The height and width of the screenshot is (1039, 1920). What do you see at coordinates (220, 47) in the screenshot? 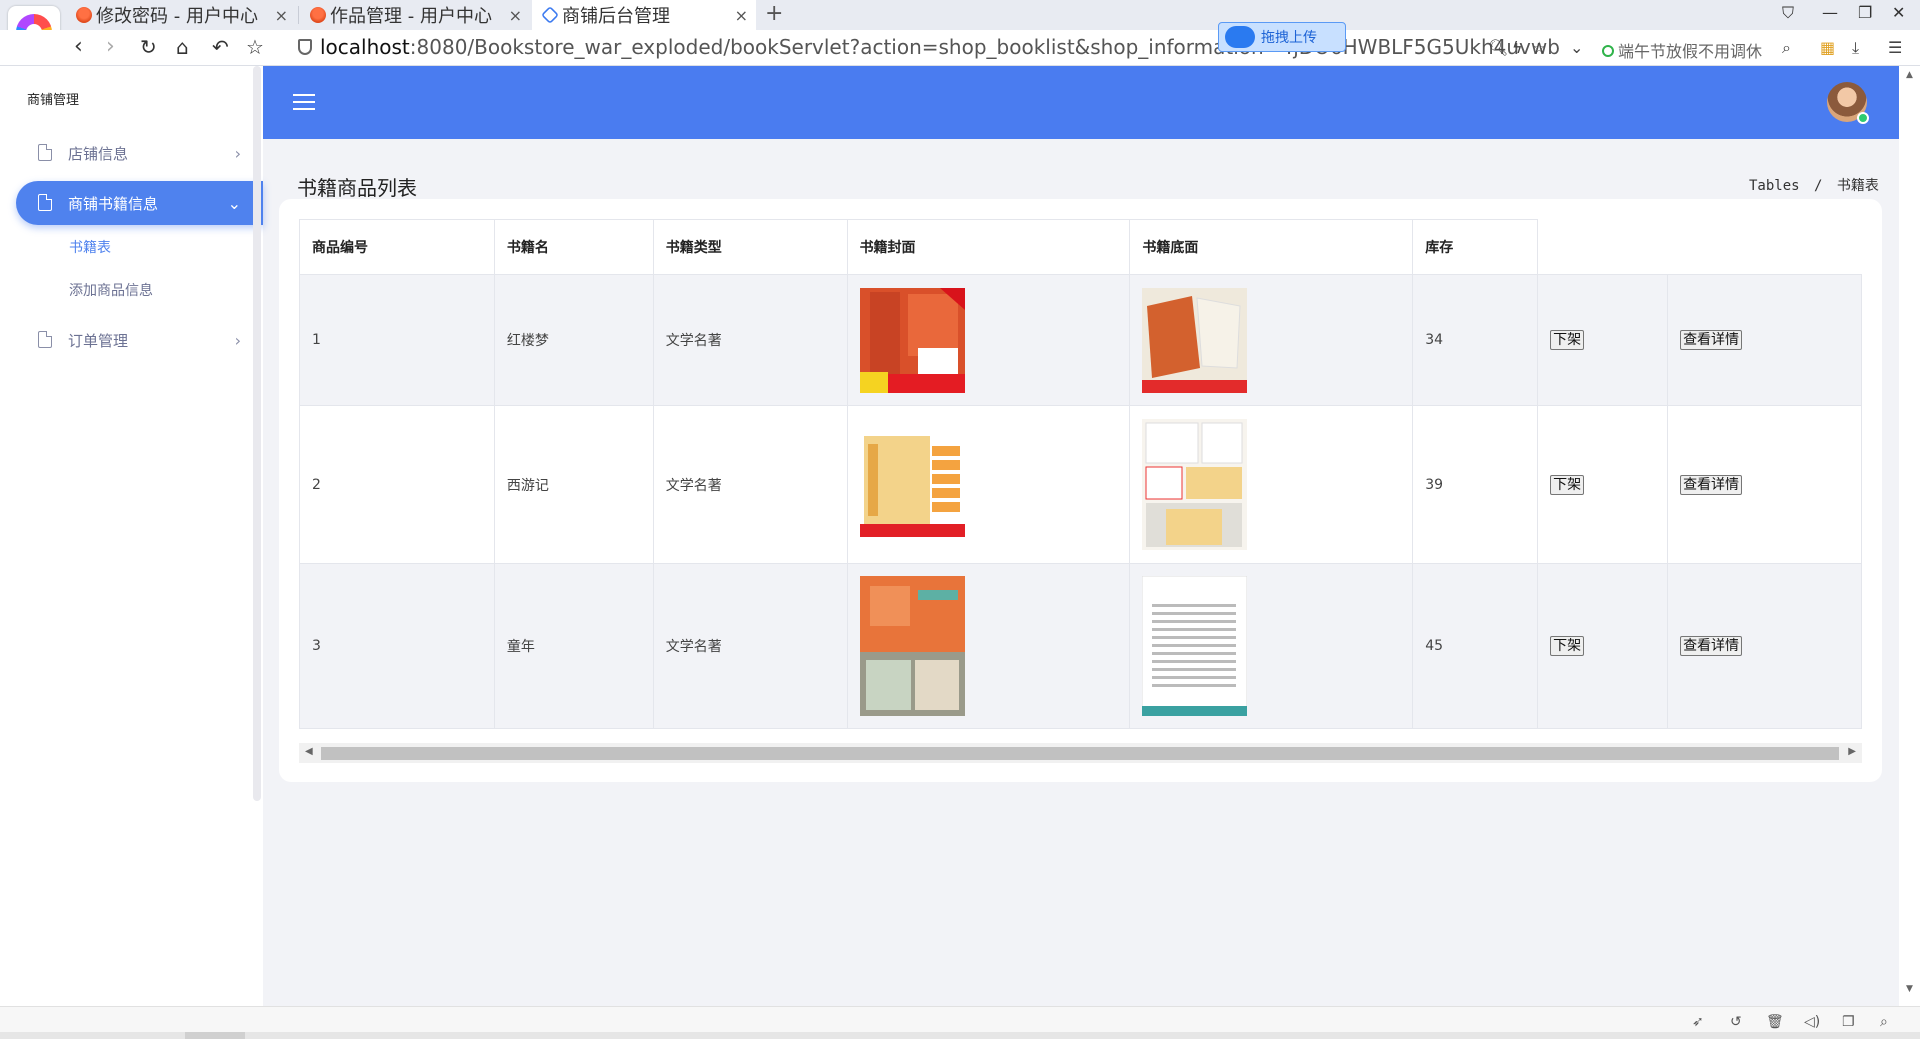
I see `undo-icon: ↶` at bounding box center [220, 47].